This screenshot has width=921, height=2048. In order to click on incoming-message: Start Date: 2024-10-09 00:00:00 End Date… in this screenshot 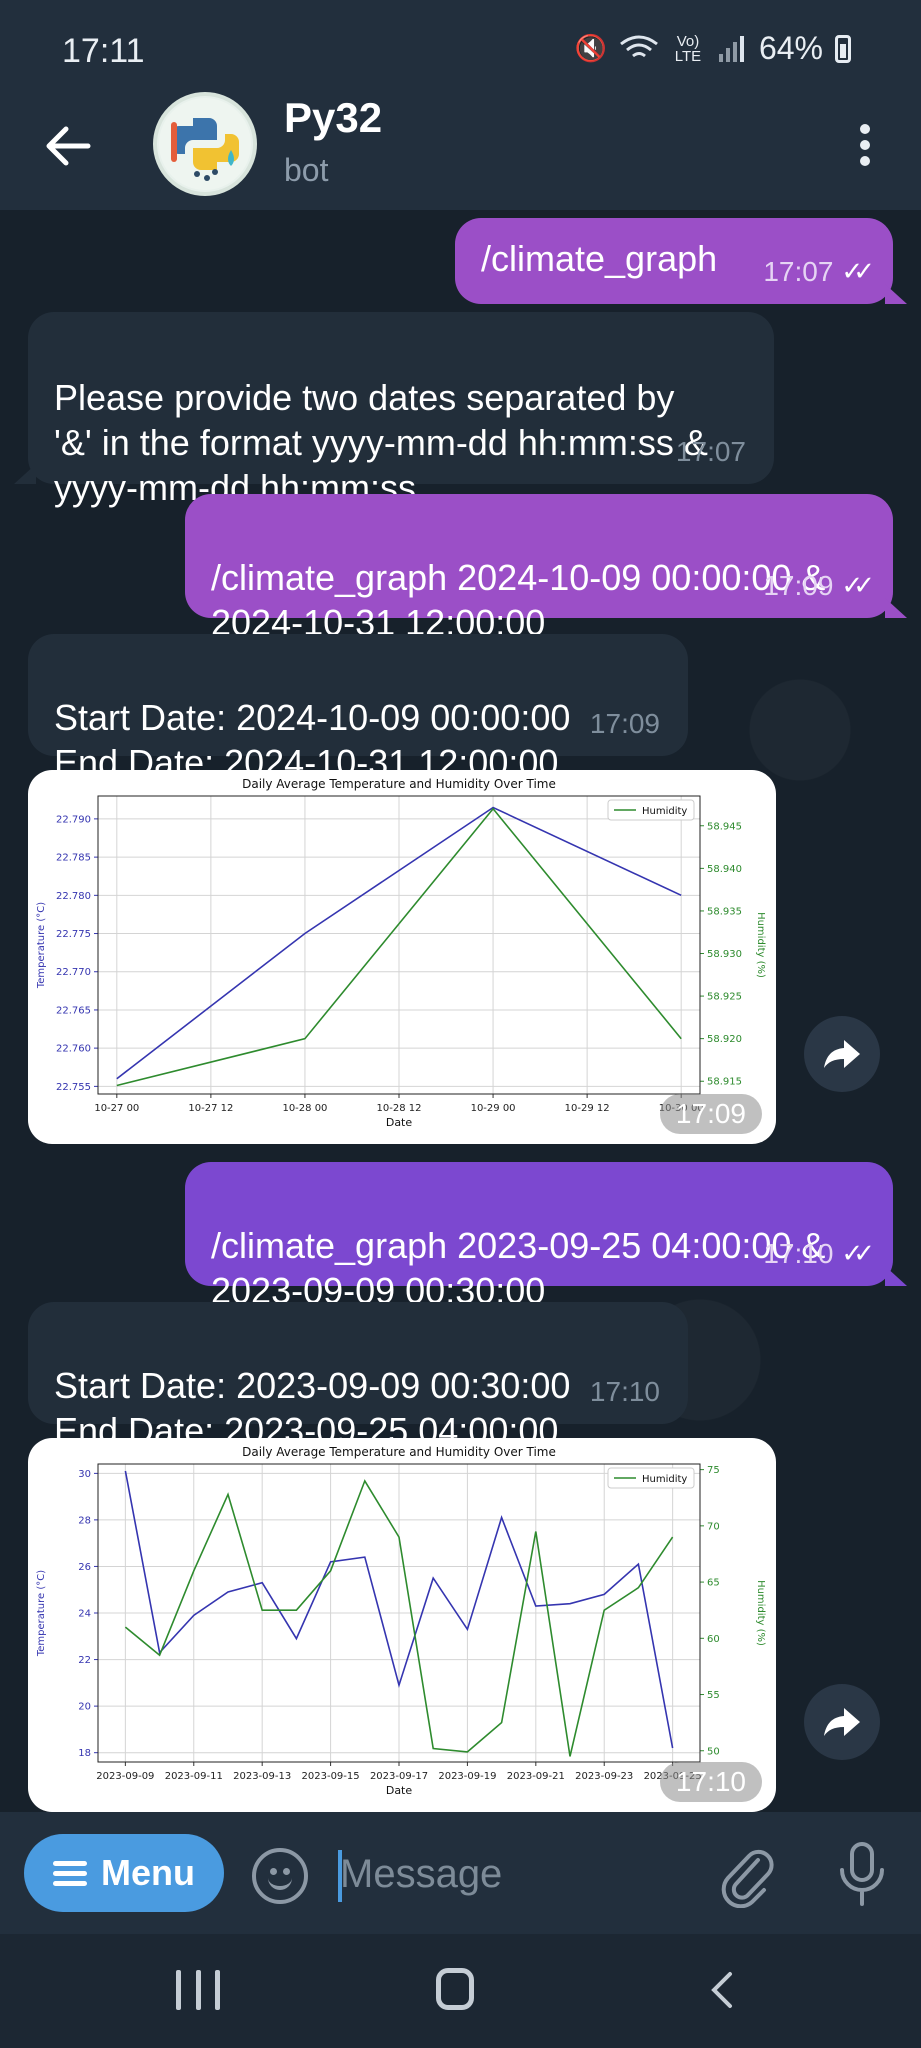, I will do `click(358, 708)`.